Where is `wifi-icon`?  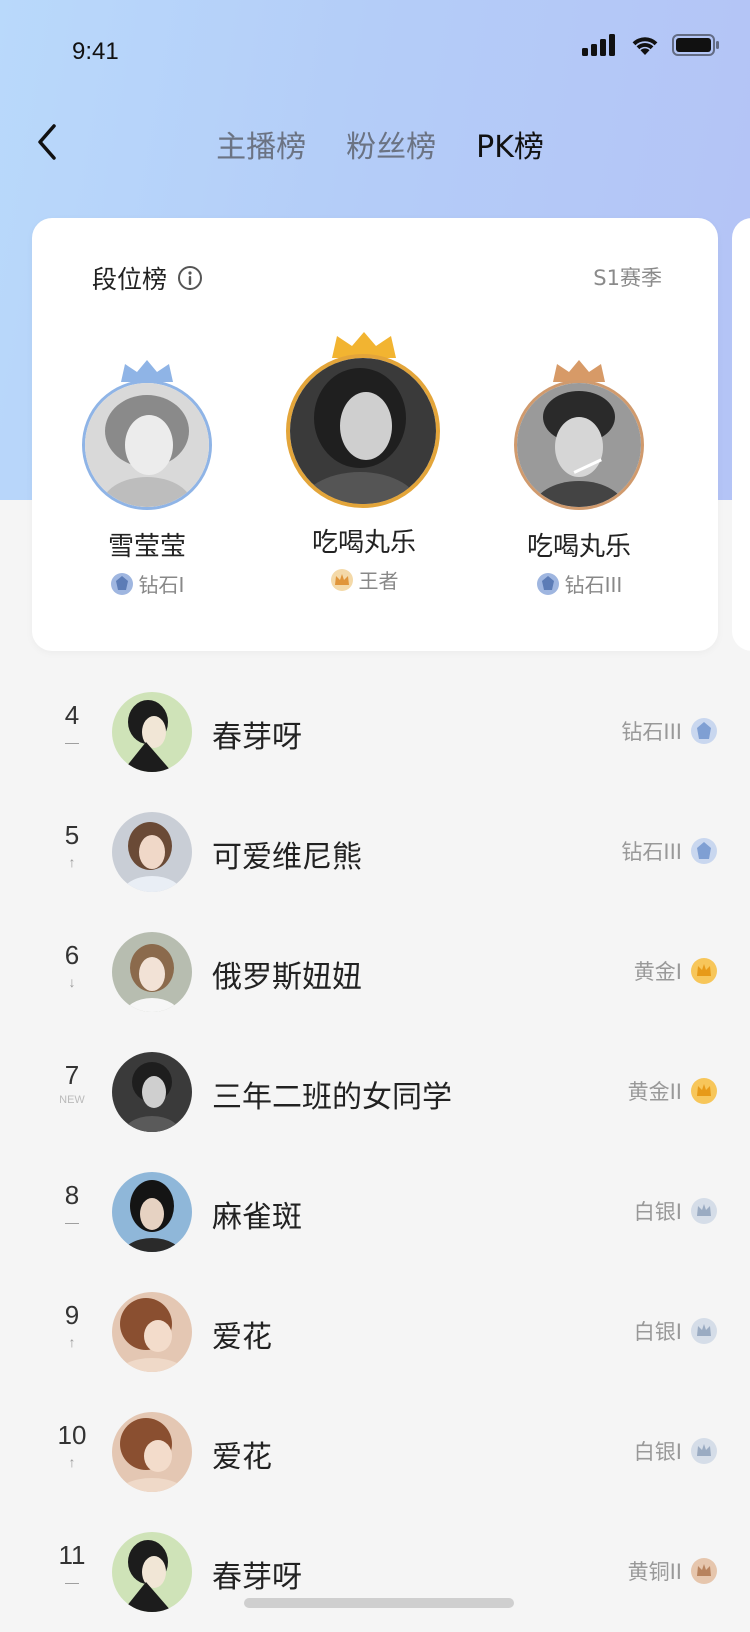
wifi-icon is located at coordinates (645, 46).